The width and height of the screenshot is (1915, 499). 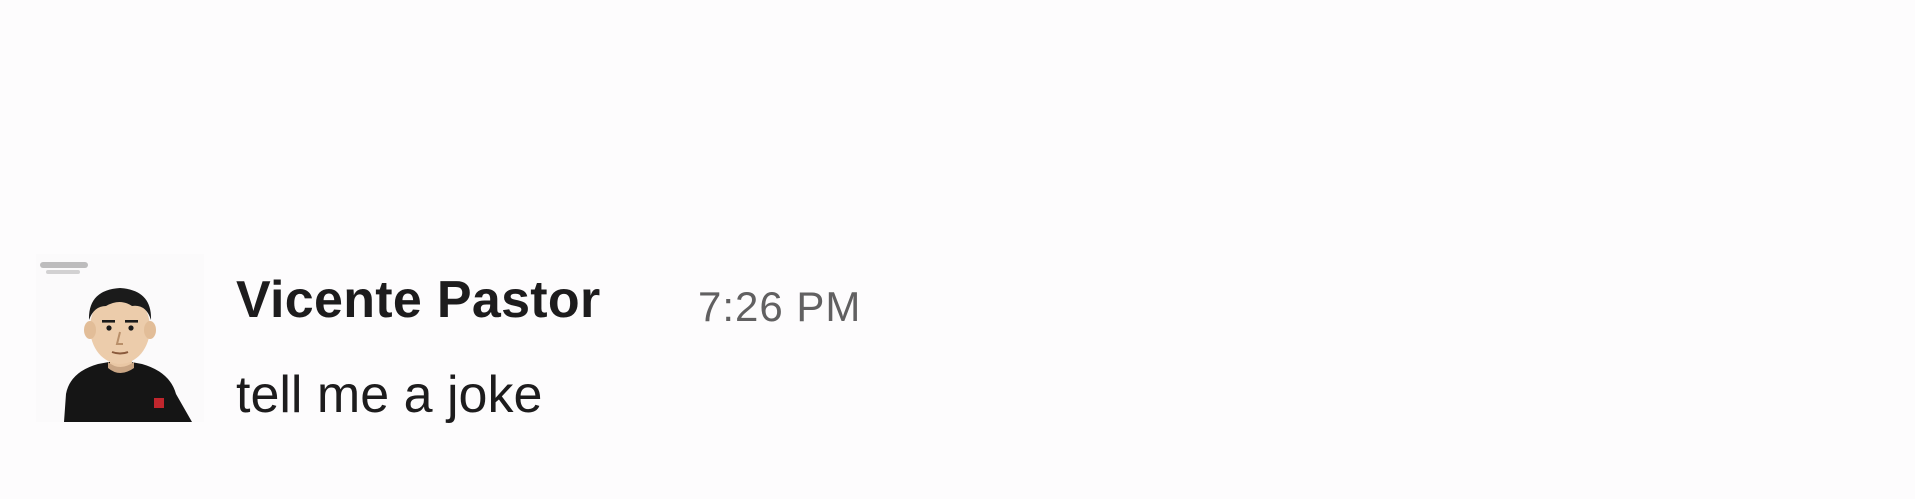 I want to click on user-avatar-icon, so click(x=116, y=342).